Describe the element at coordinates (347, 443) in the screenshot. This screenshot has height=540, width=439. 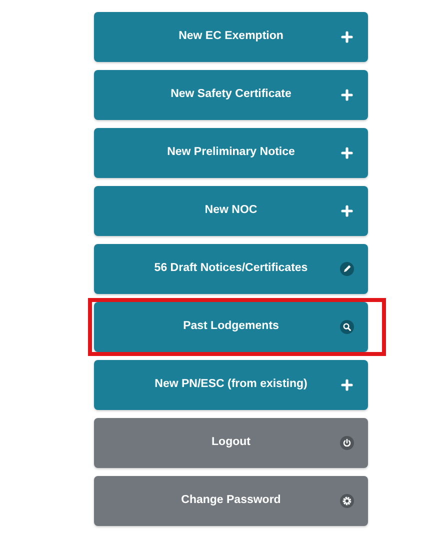
I see `power-icon` at that location.